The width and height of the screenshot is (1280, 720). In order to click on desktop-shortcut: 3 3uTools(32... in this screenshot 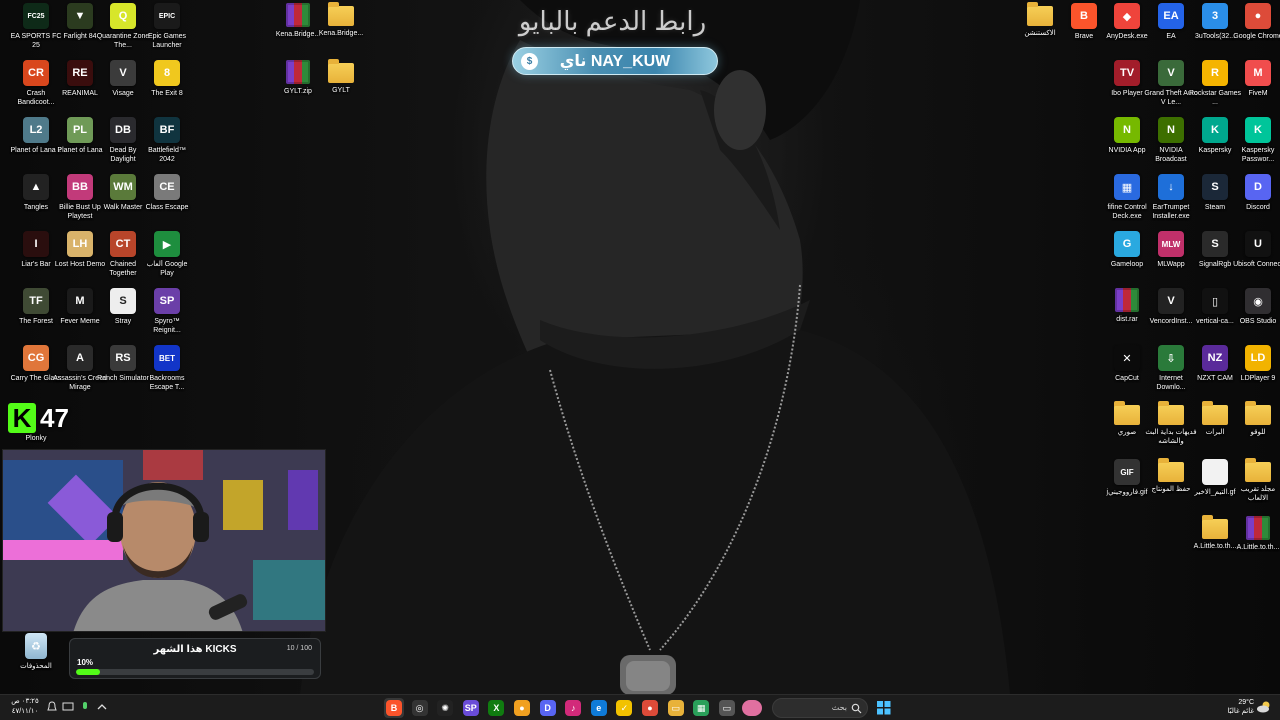, I will do `click(1215, 31)`.